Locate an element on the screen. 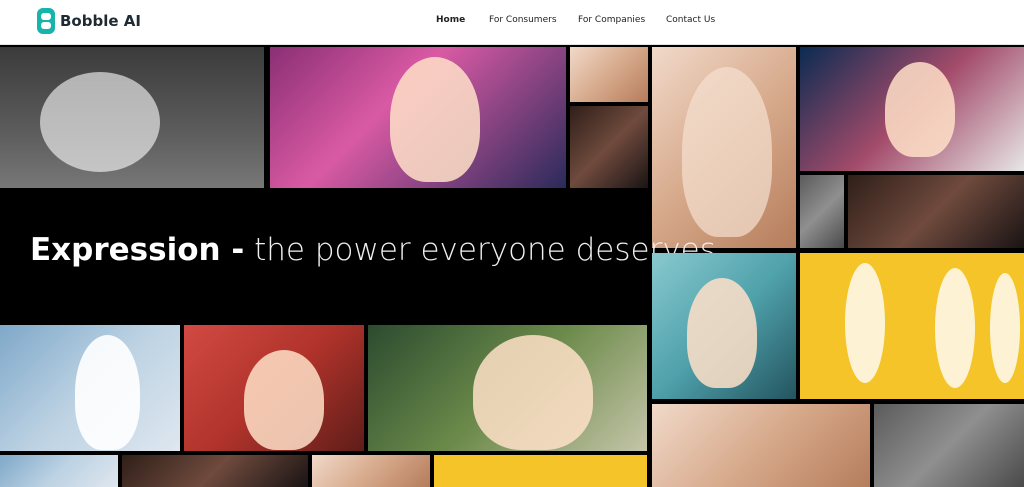  photo-concert-stage is located at coordinates (609, 147).